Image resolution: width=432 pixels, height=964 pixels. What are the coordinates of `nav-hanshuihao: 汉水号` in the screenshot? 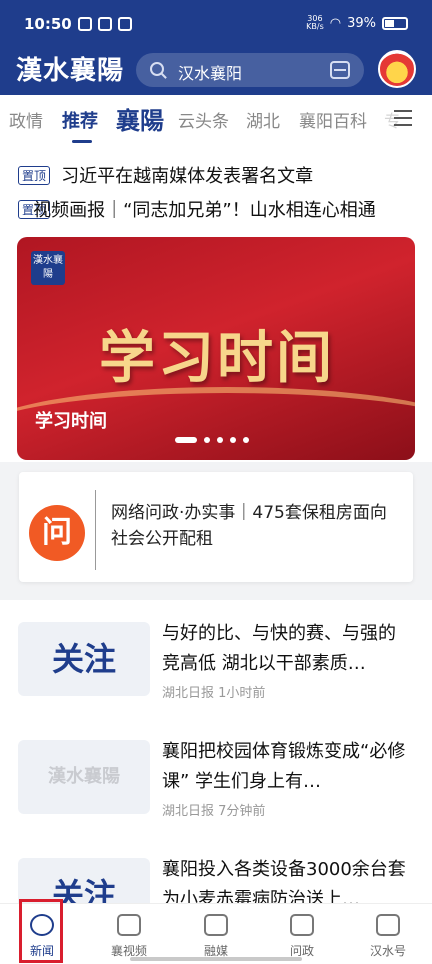 It's located at (388, 936).